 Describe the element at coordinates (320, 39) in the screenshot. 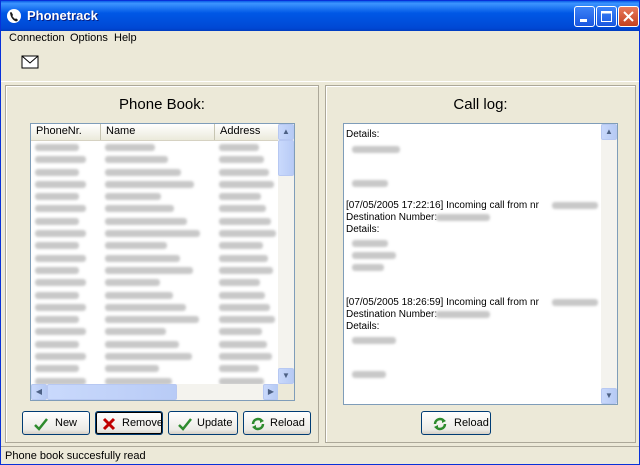

I see `menu-bar: Connection Options Help` at that location.